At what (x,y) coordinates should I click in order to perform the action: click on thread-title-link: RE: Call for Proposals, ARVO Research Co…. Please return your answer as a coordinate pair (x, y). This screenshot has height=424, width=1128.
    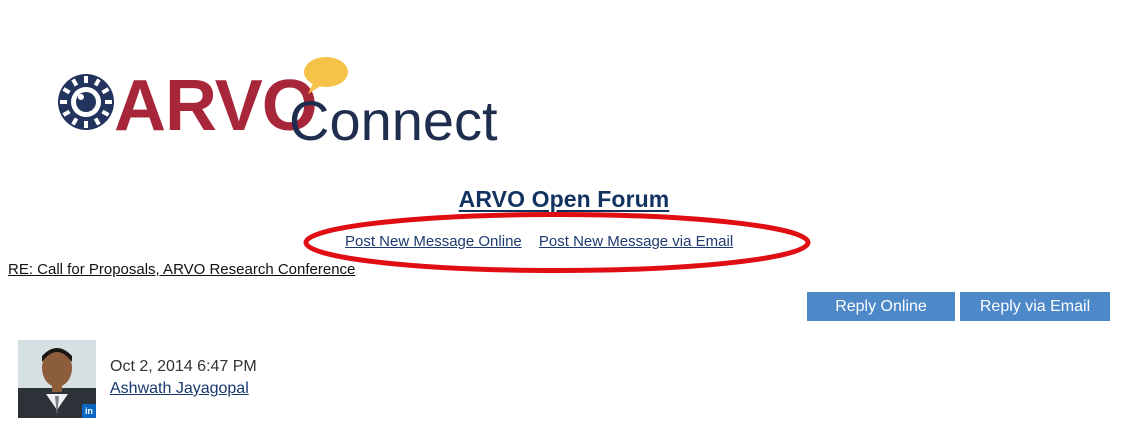
    Looking at the image, I should click on (181, 269).